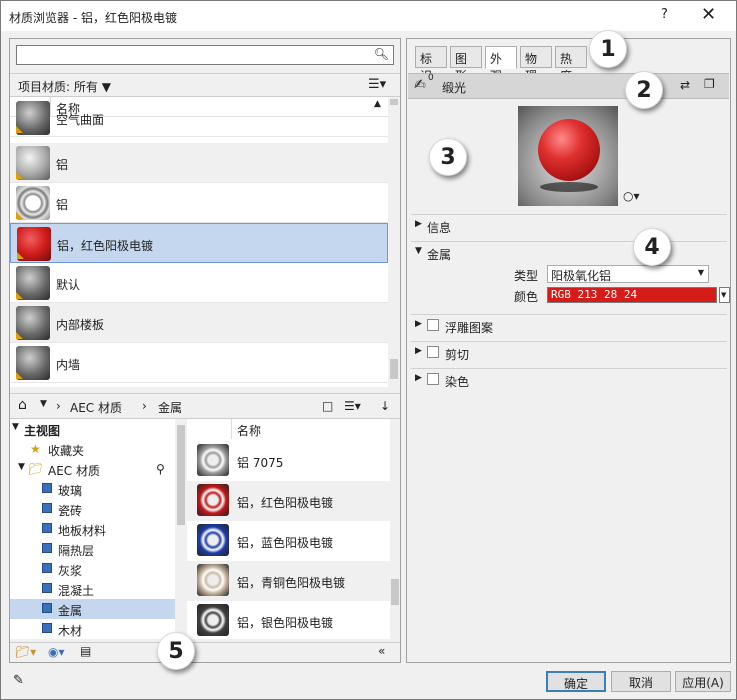 The height and width of the screenshot is (700, 737). I want to click on tree-item: 混凝土, so click(92, 589).